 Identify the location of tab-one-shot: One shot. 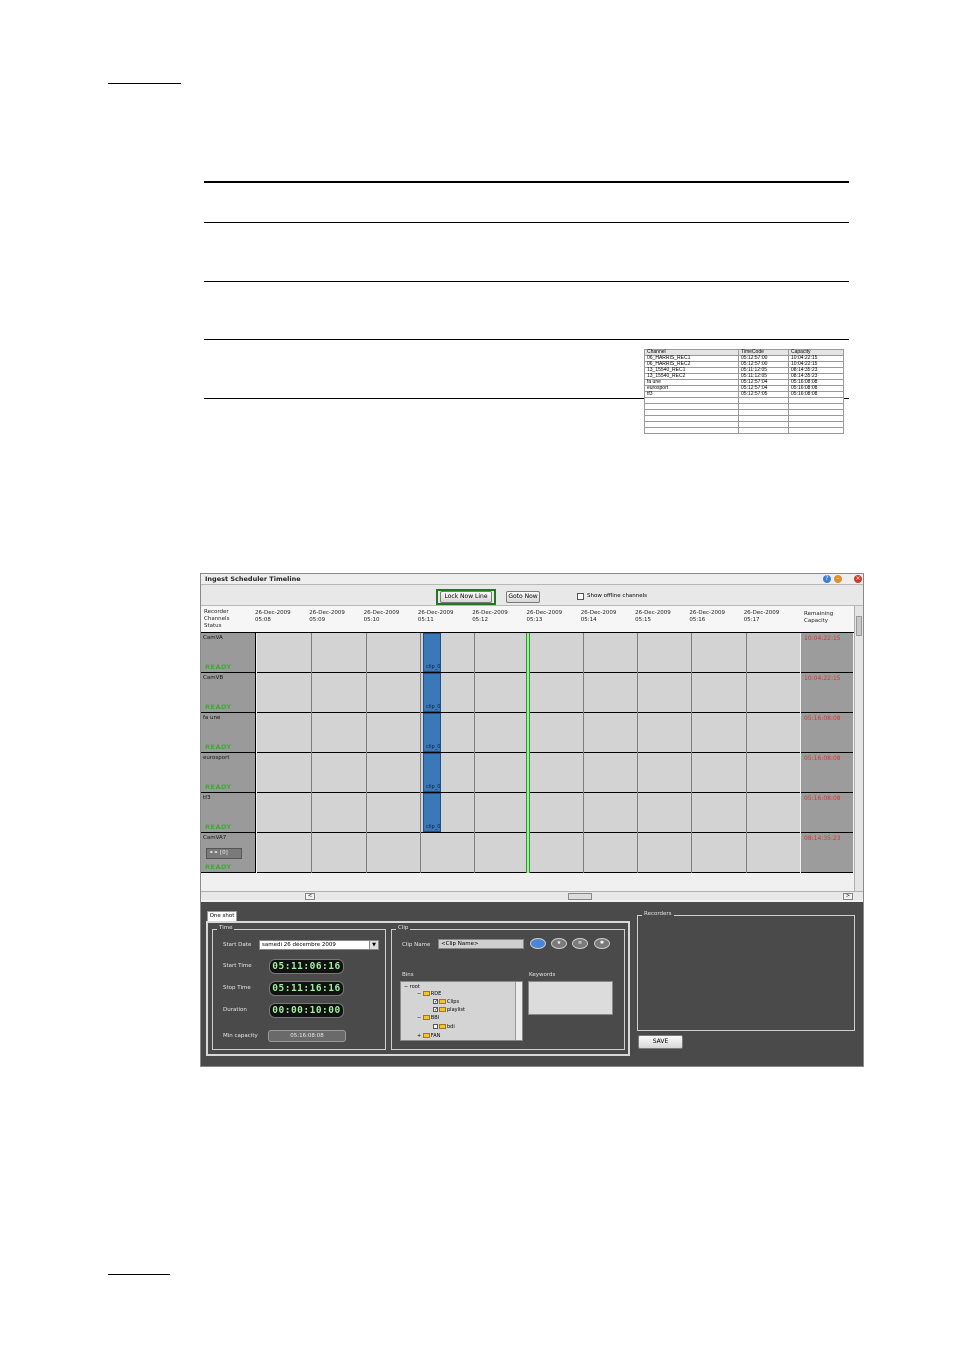
(222, 916).